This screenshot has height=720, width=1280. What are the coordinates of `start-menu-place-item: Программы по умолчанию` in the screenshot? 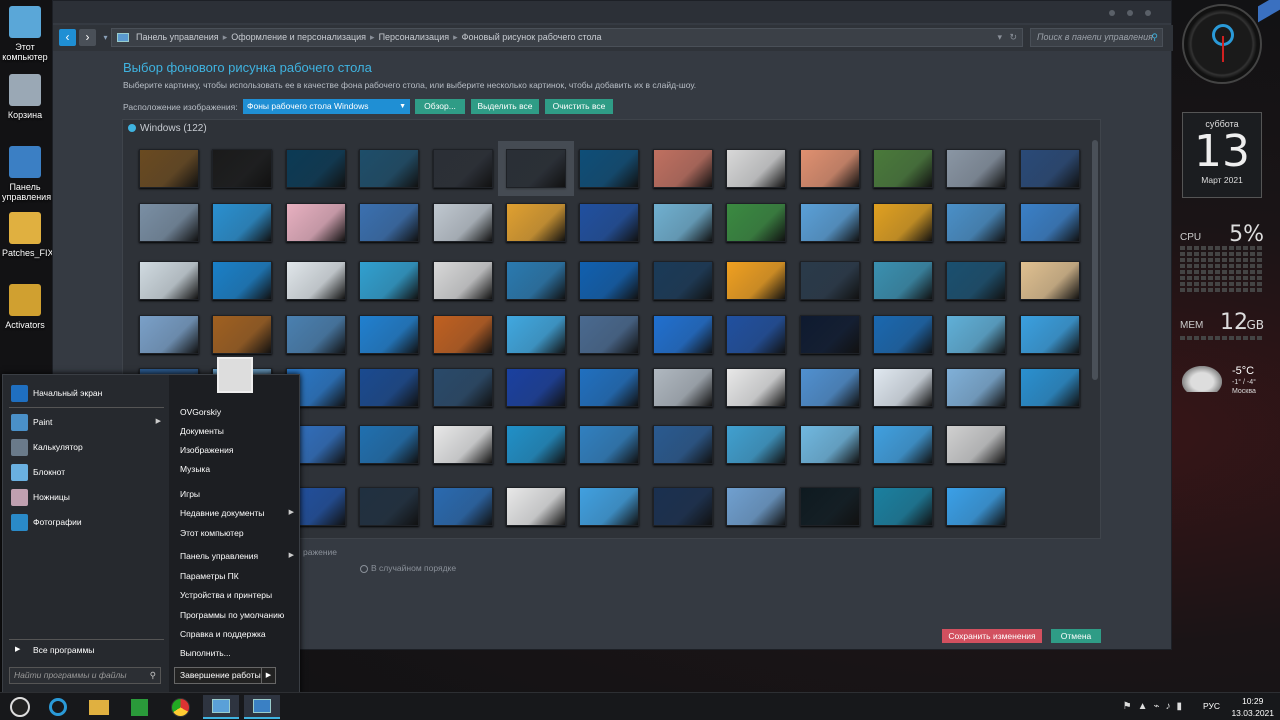 It's located at (239, 615).